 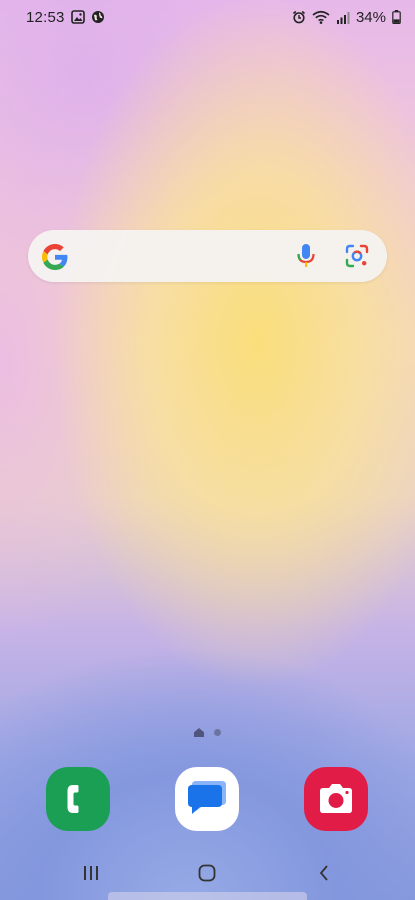 I want to click on messages-icon, so click(x=207, y=799).